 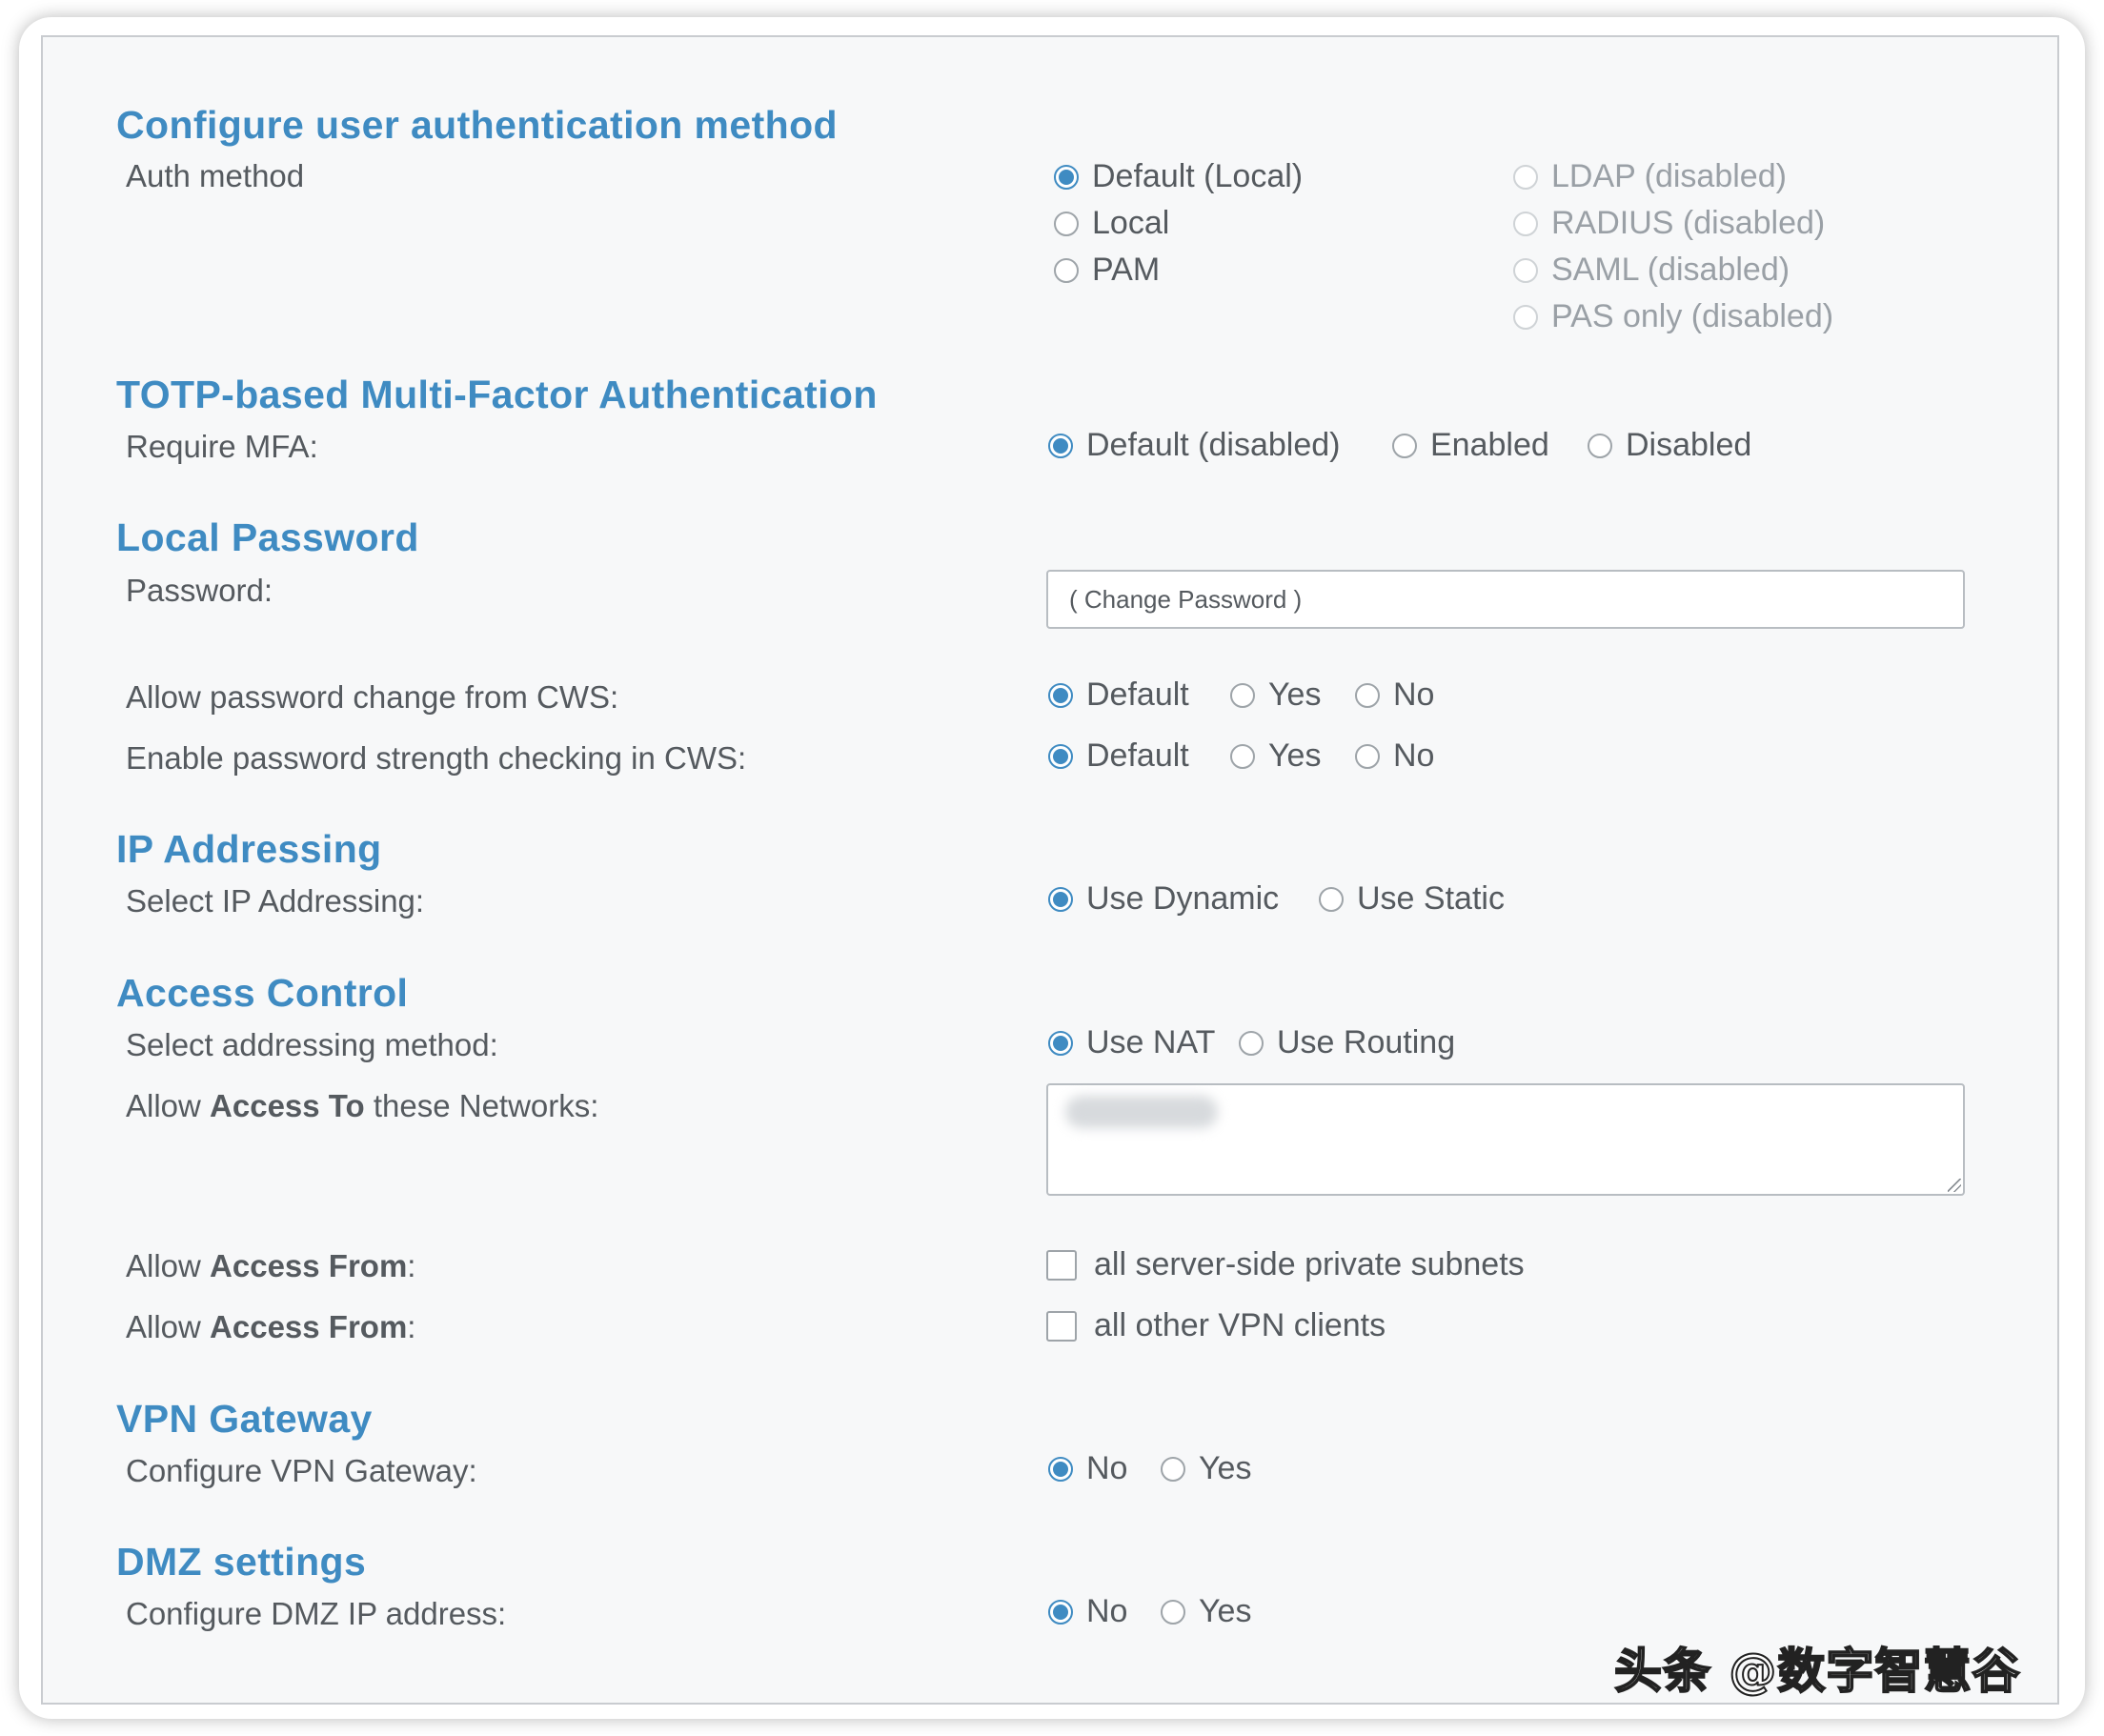 I want to click on option-label: all other VPN clients, so click(x=1240, y=1325).